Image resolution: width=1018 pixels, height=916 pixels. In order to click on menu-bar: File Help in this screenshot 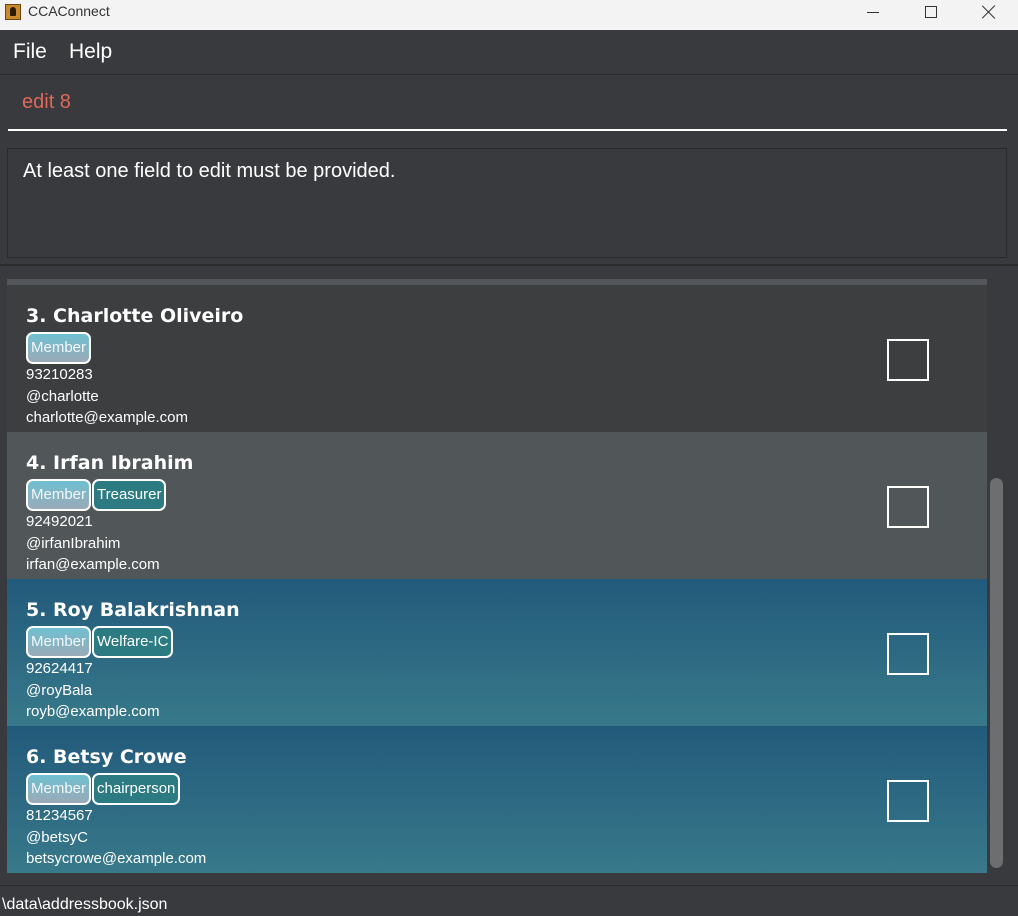, I will do `click(509, 52)`.